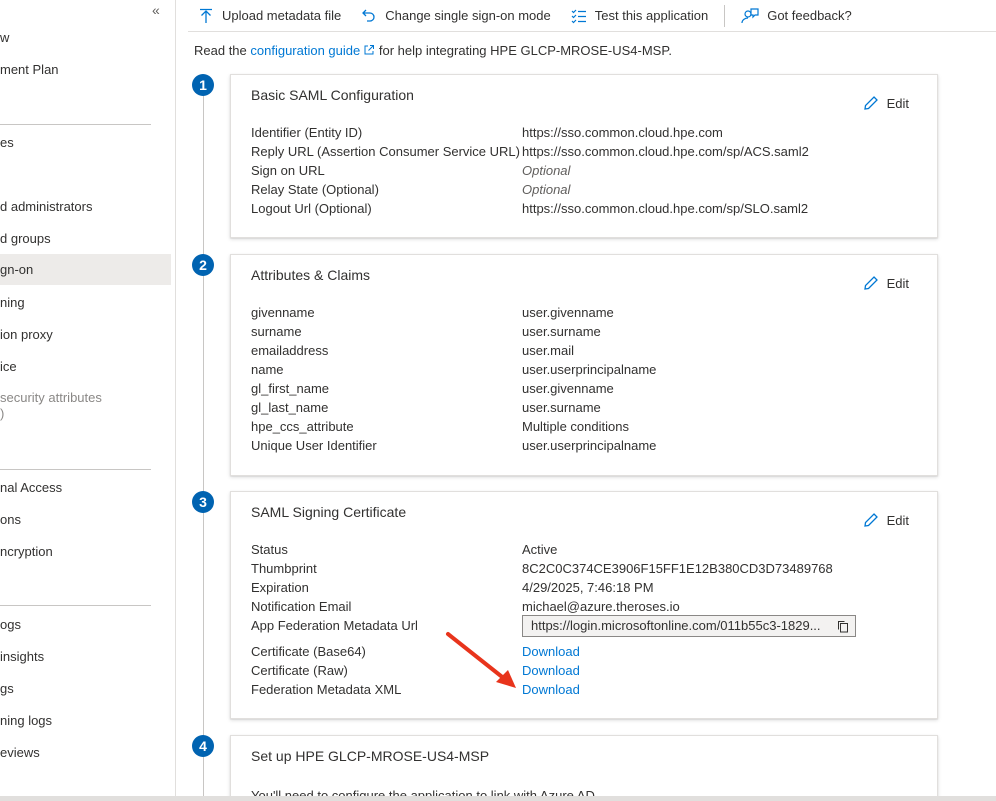 Image resolution: width=996 pixels, height=801 pixels. What do you see at coordinates (290, 407) in the screenshot?
I see `field-label: gl_last_name` at bounding box center [290, 407].